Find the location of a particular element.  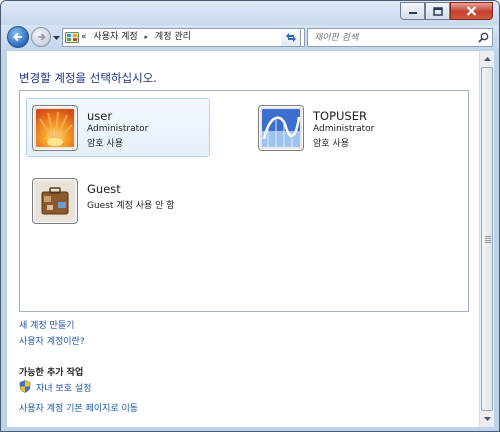

additional-tasks-heading: 가능한 추가 작업 is located at coordinates (51, 373).